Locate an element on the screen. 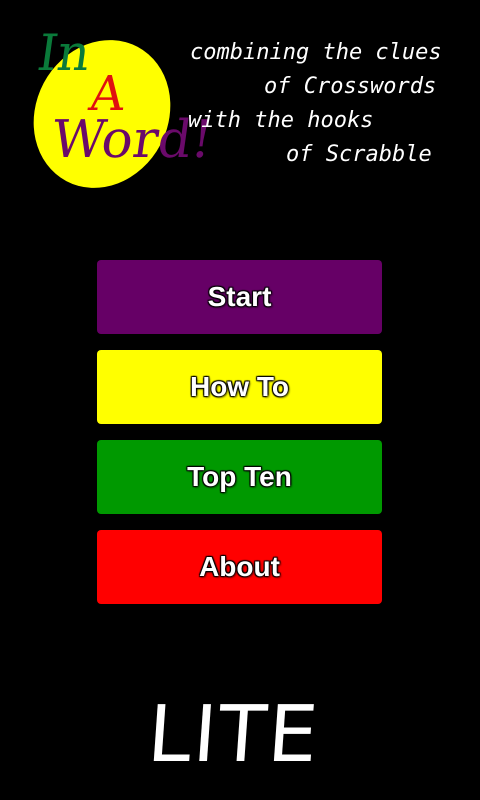 The height and width of the screenshot is (800, 480). about-button: About is located at coordinates (239, 567).